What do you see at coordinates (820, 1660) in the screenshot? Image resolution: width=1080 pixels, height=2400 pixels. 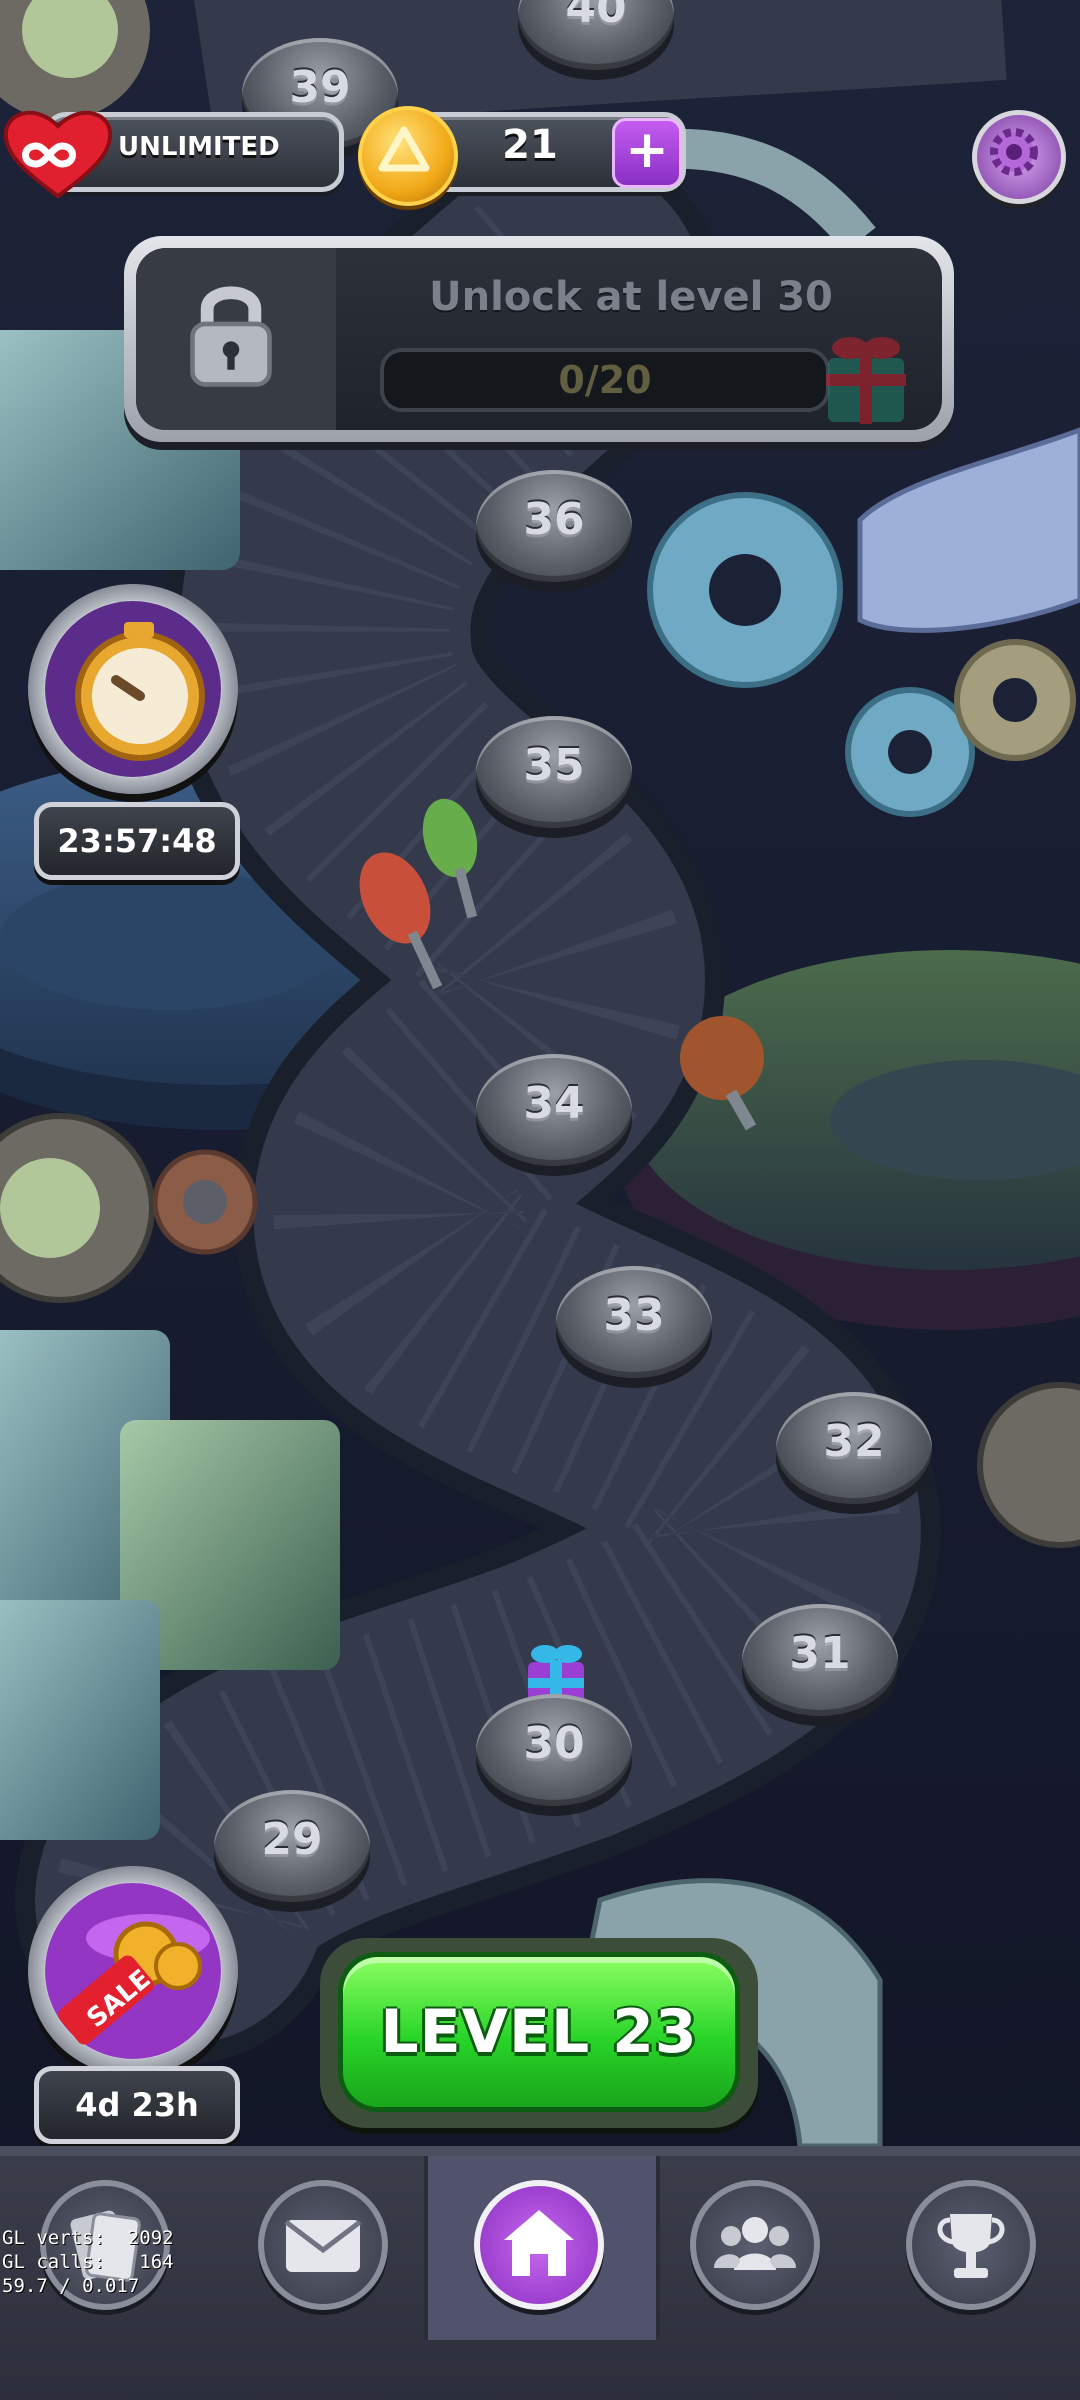 I see `level-31-button: 31` at bounding box center [820, 1660].